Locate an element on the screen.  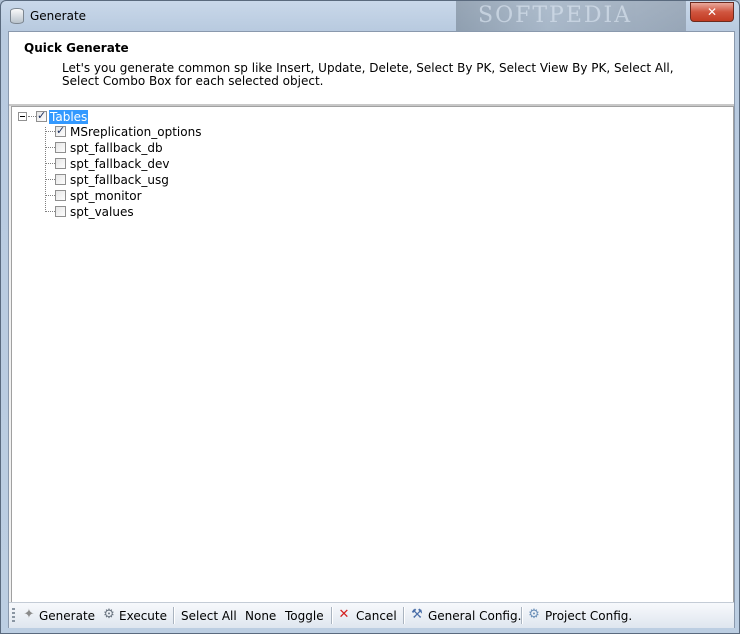
tree-item-label: spt_fallback_db is located at coordinates (116, 148).